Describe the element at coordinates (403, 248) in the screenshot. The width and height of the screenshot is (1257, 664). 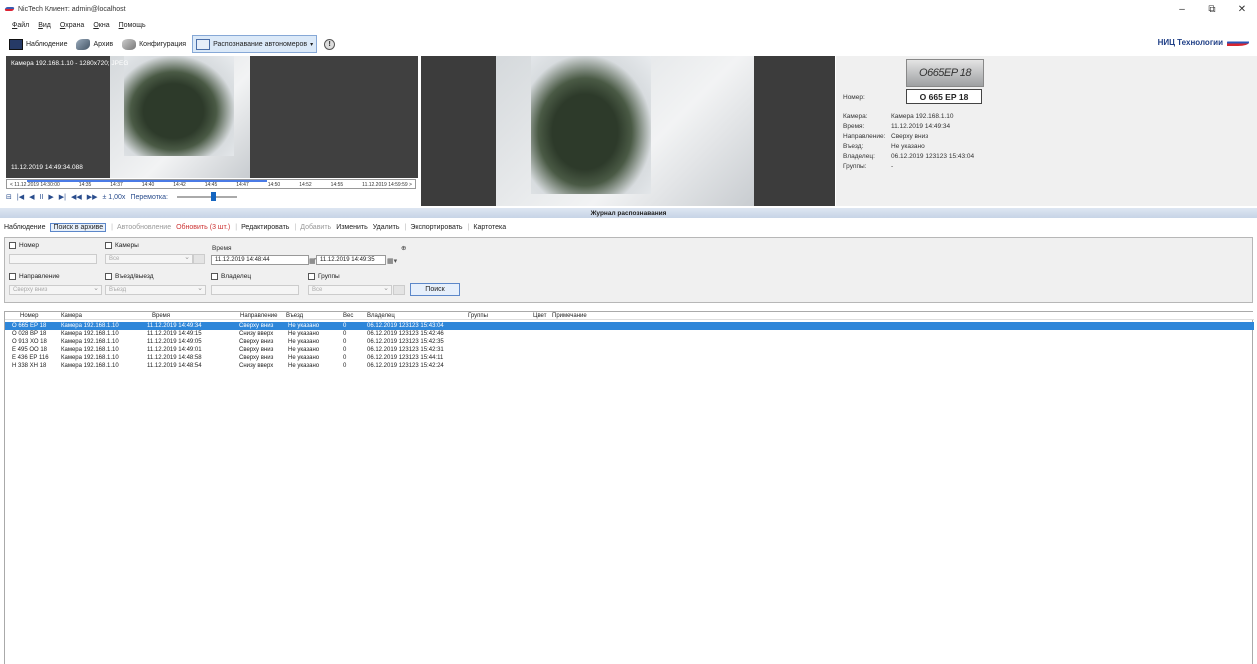
I see `filter-collapse-icon: ⊕` at that location.